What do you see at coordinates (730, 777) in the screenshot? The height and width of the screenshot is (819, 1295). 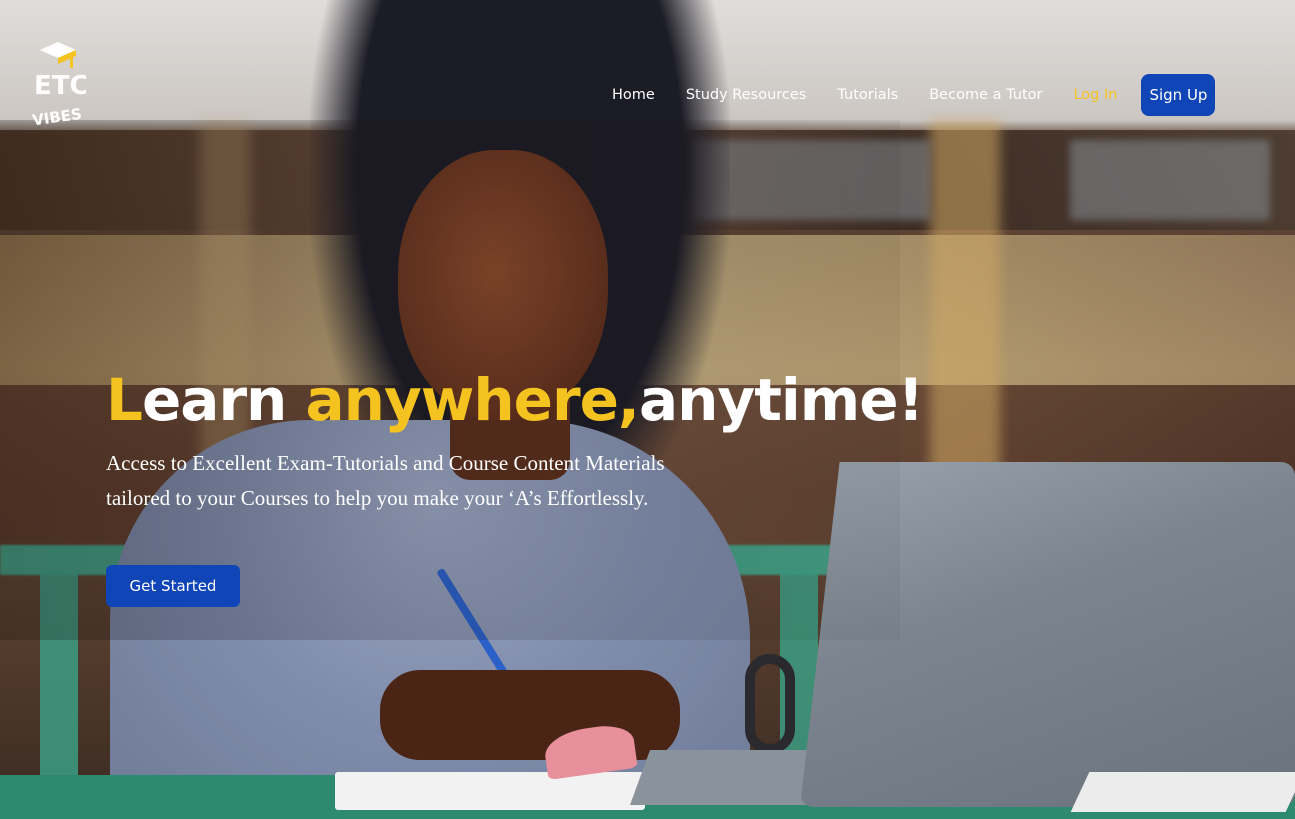 I see `laptop-keyboard` at bounding box center [730, 777].